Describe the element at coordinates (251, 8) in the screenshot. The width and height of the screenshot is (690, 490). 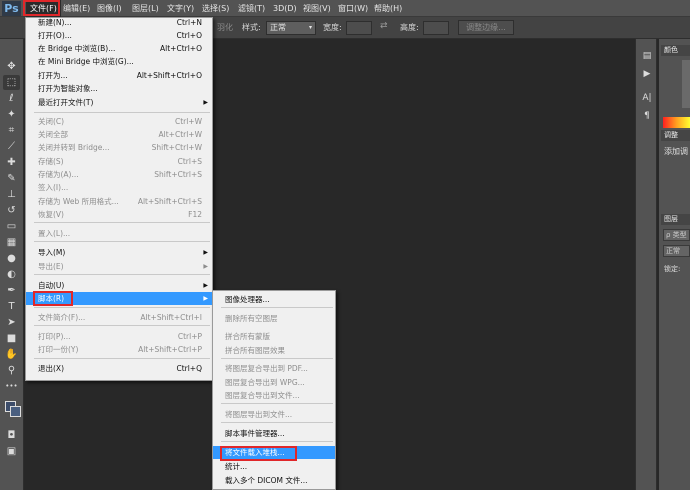
I see `menu-filter: 滤镜(T)` at that location.